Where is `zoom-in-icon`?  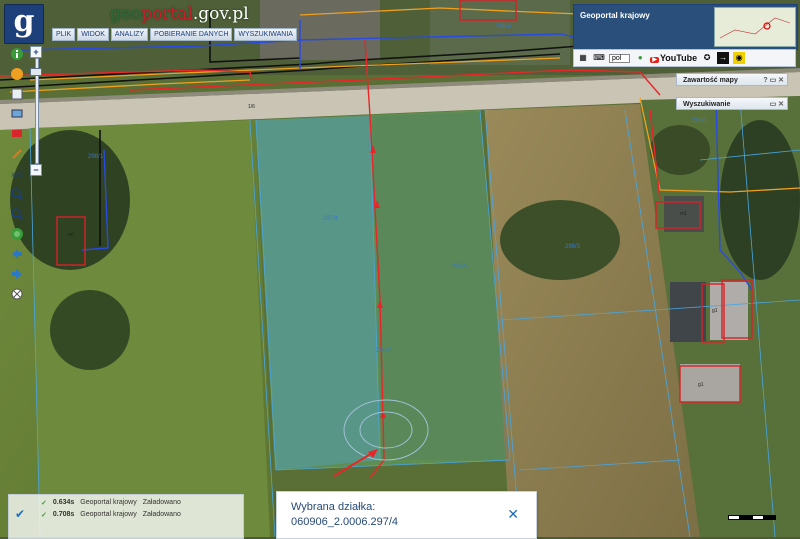 zoom-in-icon is located at coordinates (17, 194).